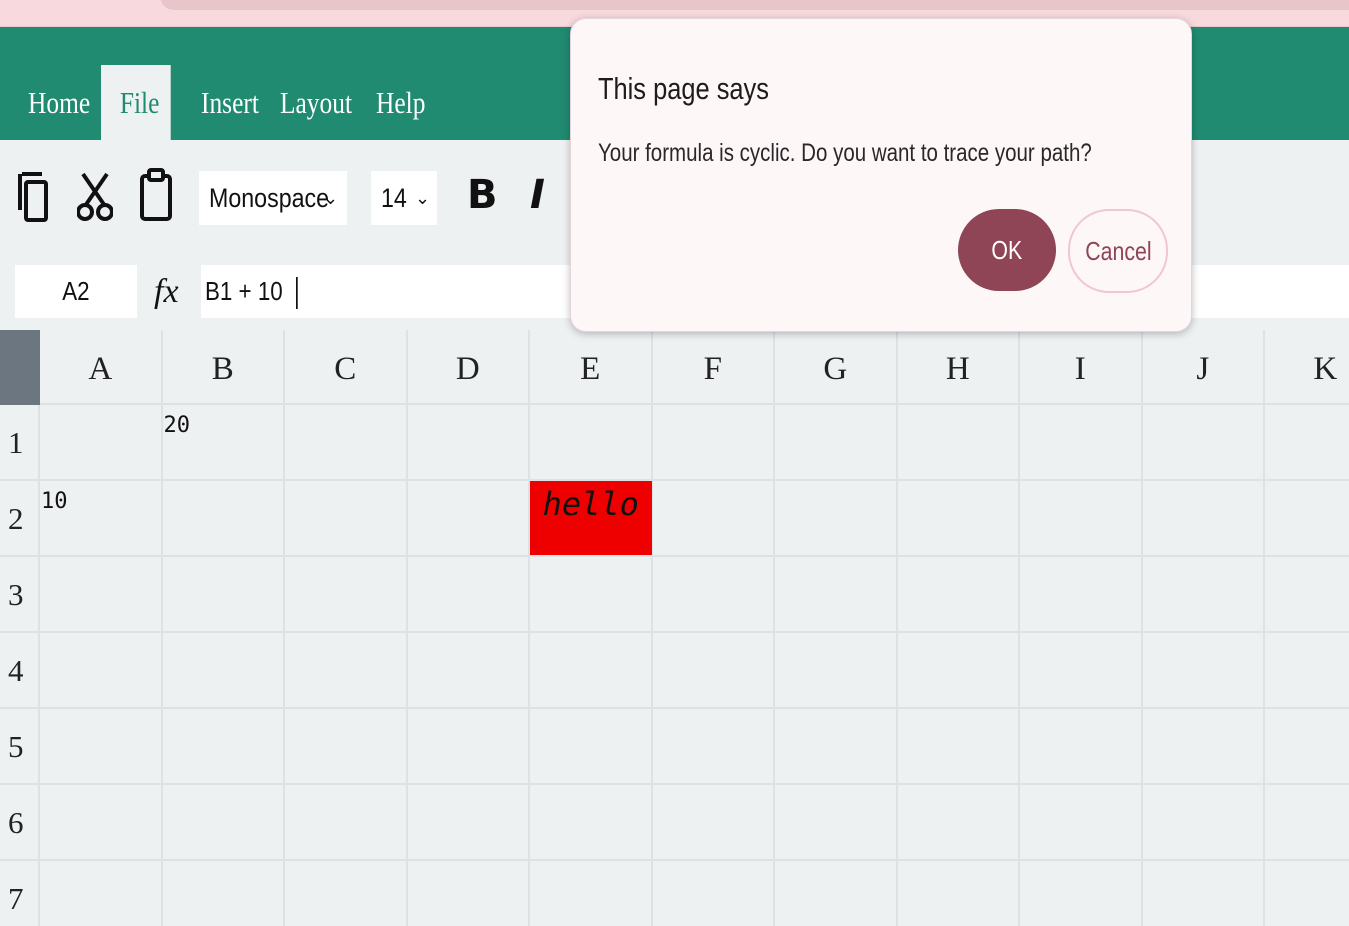 The image size is (1349, 926). I want to click on bold-button: B, so click(482, 195).